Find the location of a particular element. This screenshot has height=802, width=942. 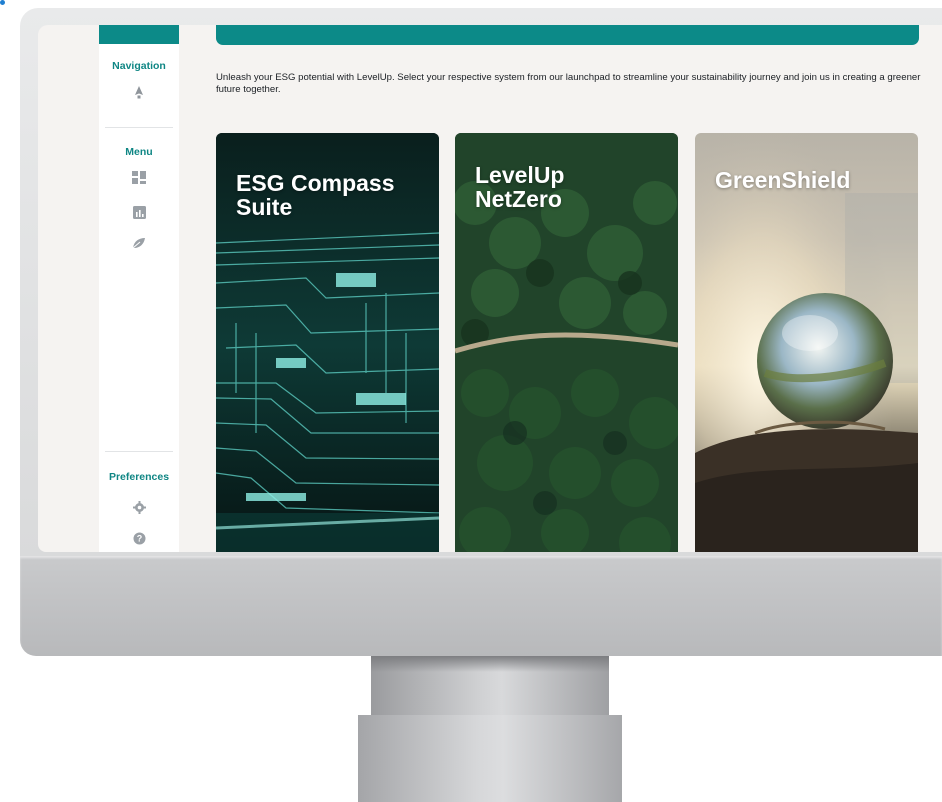

card-esg-compass-suite: ESG Compass Suite is located at coordinates (327, 342).